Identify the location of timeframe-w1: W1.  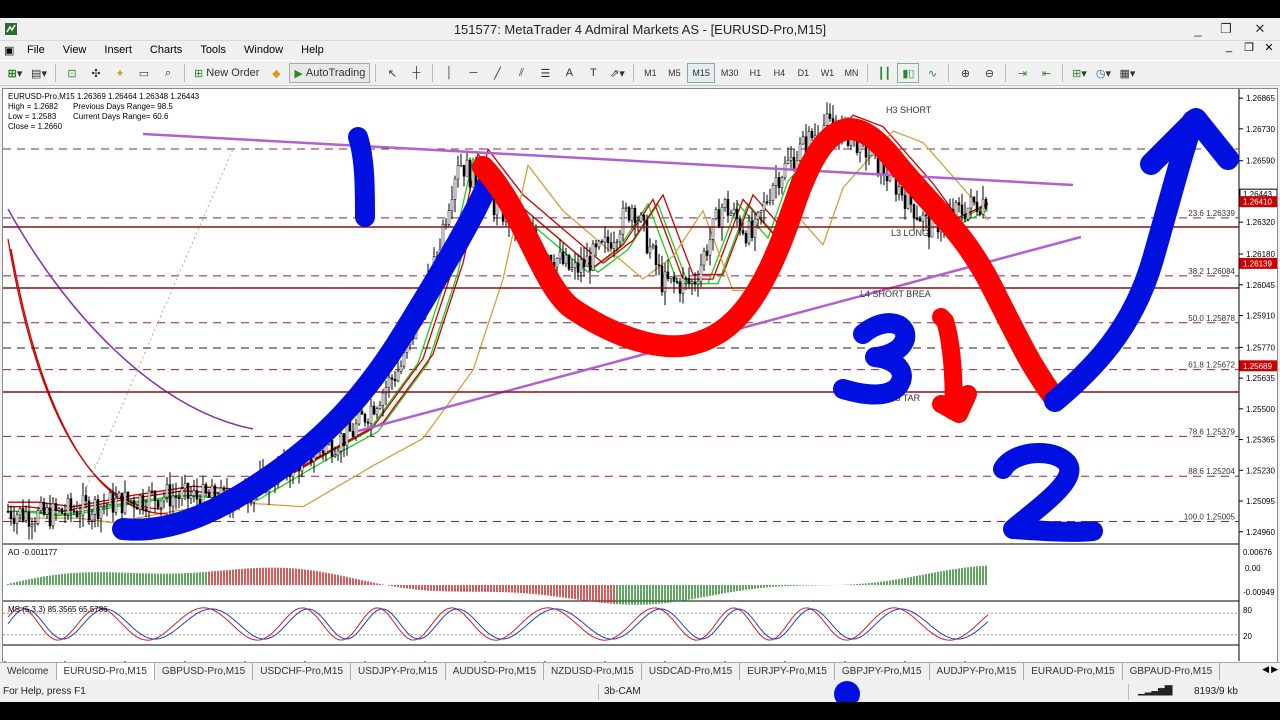
(827, 73).